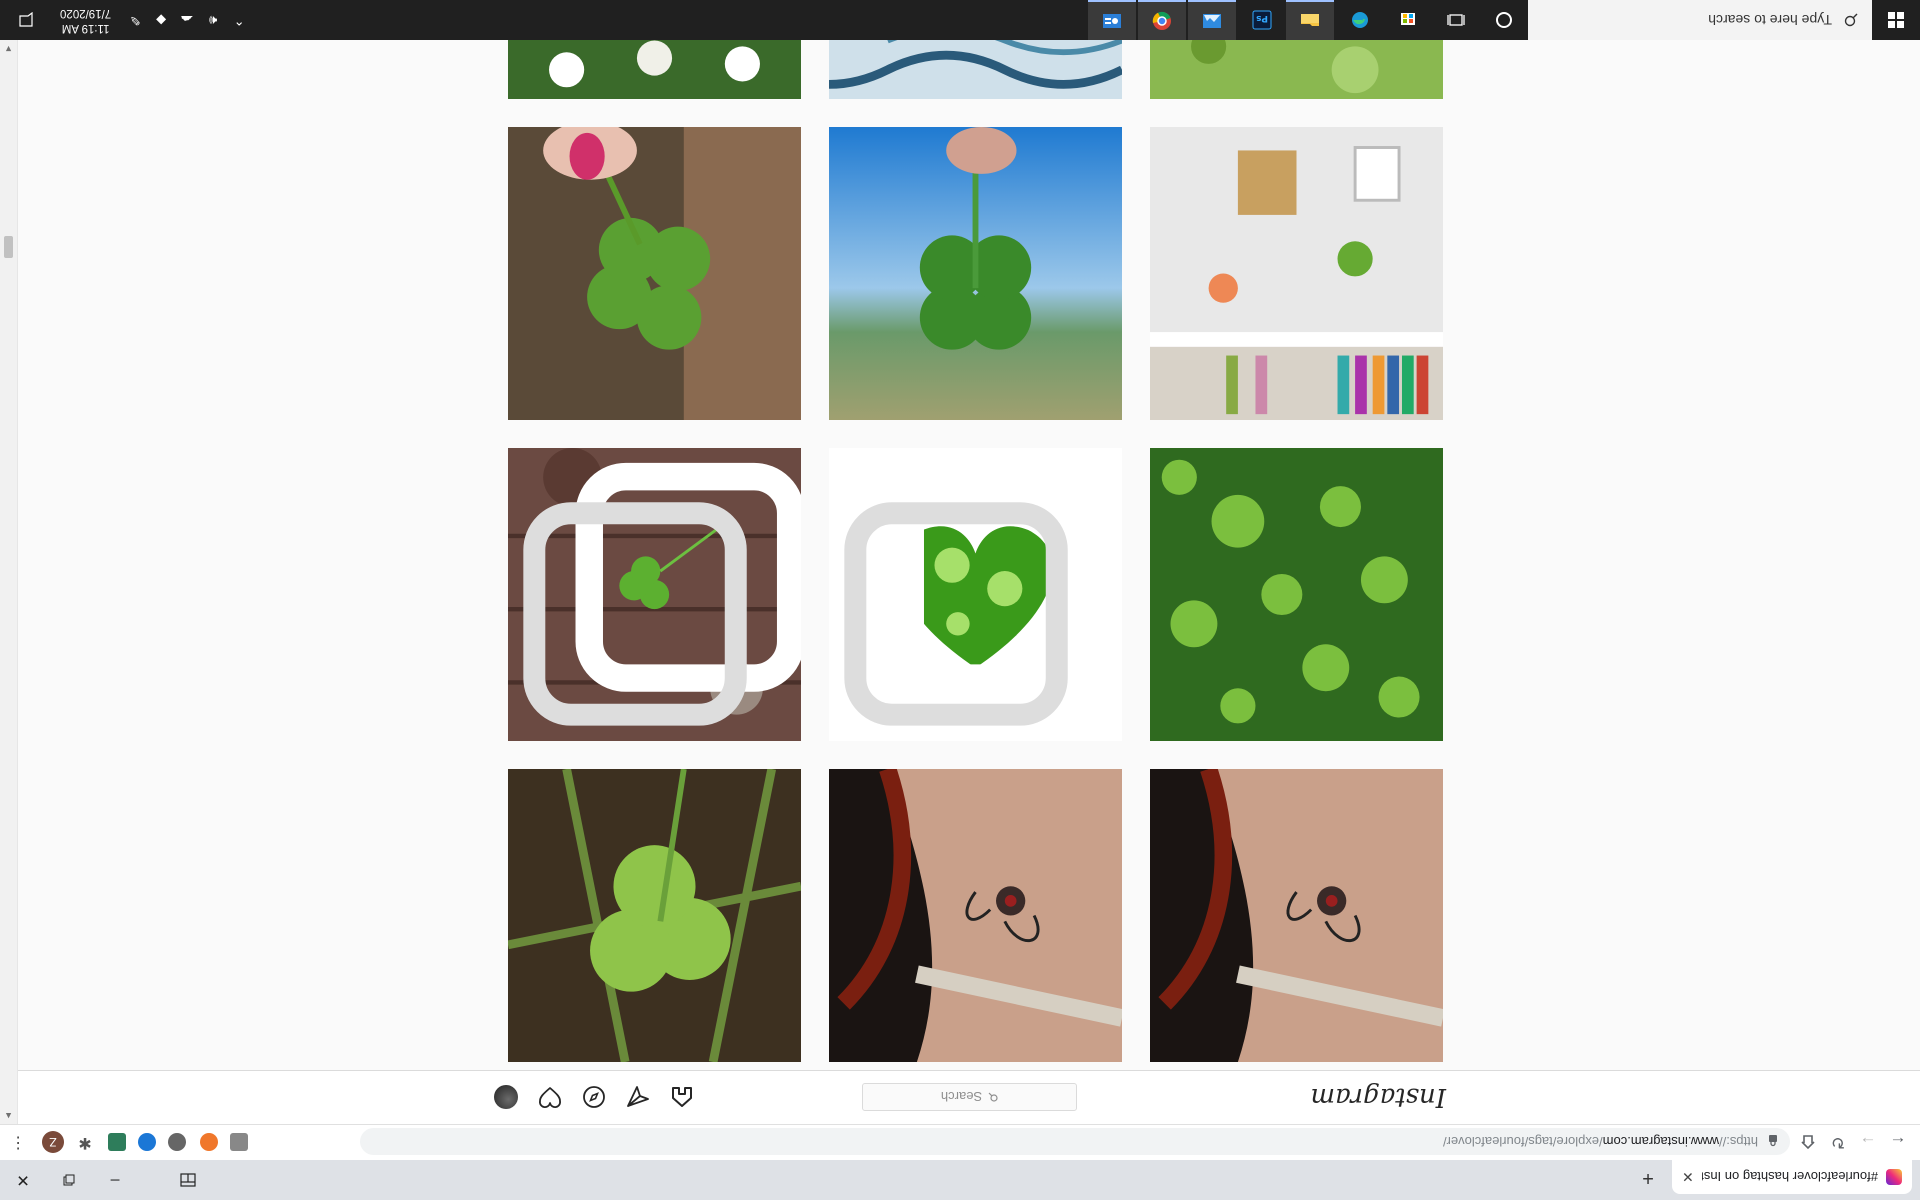 This screenshot has width=1920, height=1200. What do you see at coordinates (187, 20) in the screenshot?
I see `onedrive-icon: ☁` at bounding box center [187, 20].